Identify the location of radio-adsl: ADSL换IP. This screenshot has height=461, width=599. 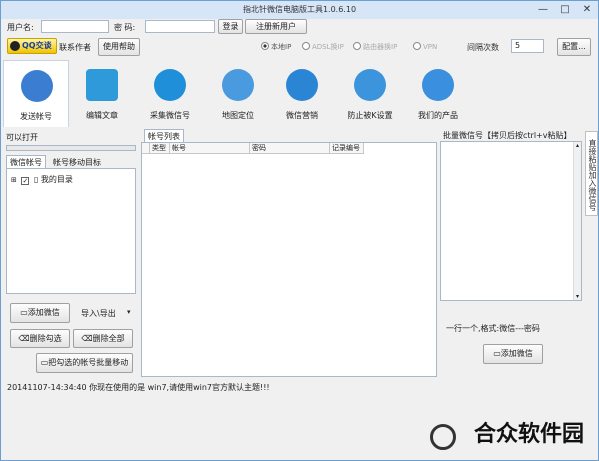
(323, 47).